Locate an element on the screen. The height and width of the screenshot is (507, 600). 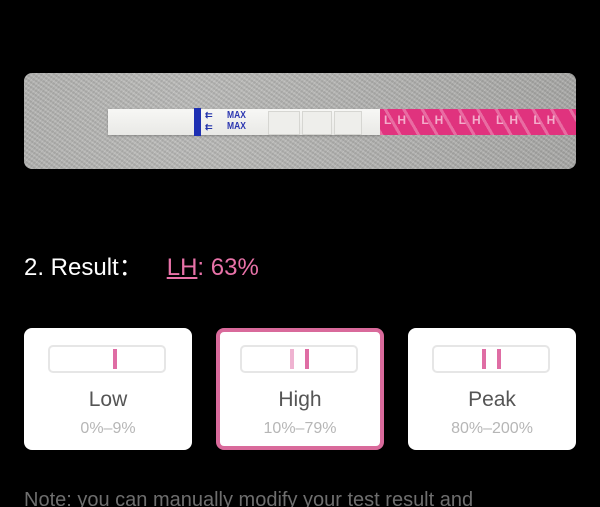
lh-value: : 63% is located at coordinates (228, 267).